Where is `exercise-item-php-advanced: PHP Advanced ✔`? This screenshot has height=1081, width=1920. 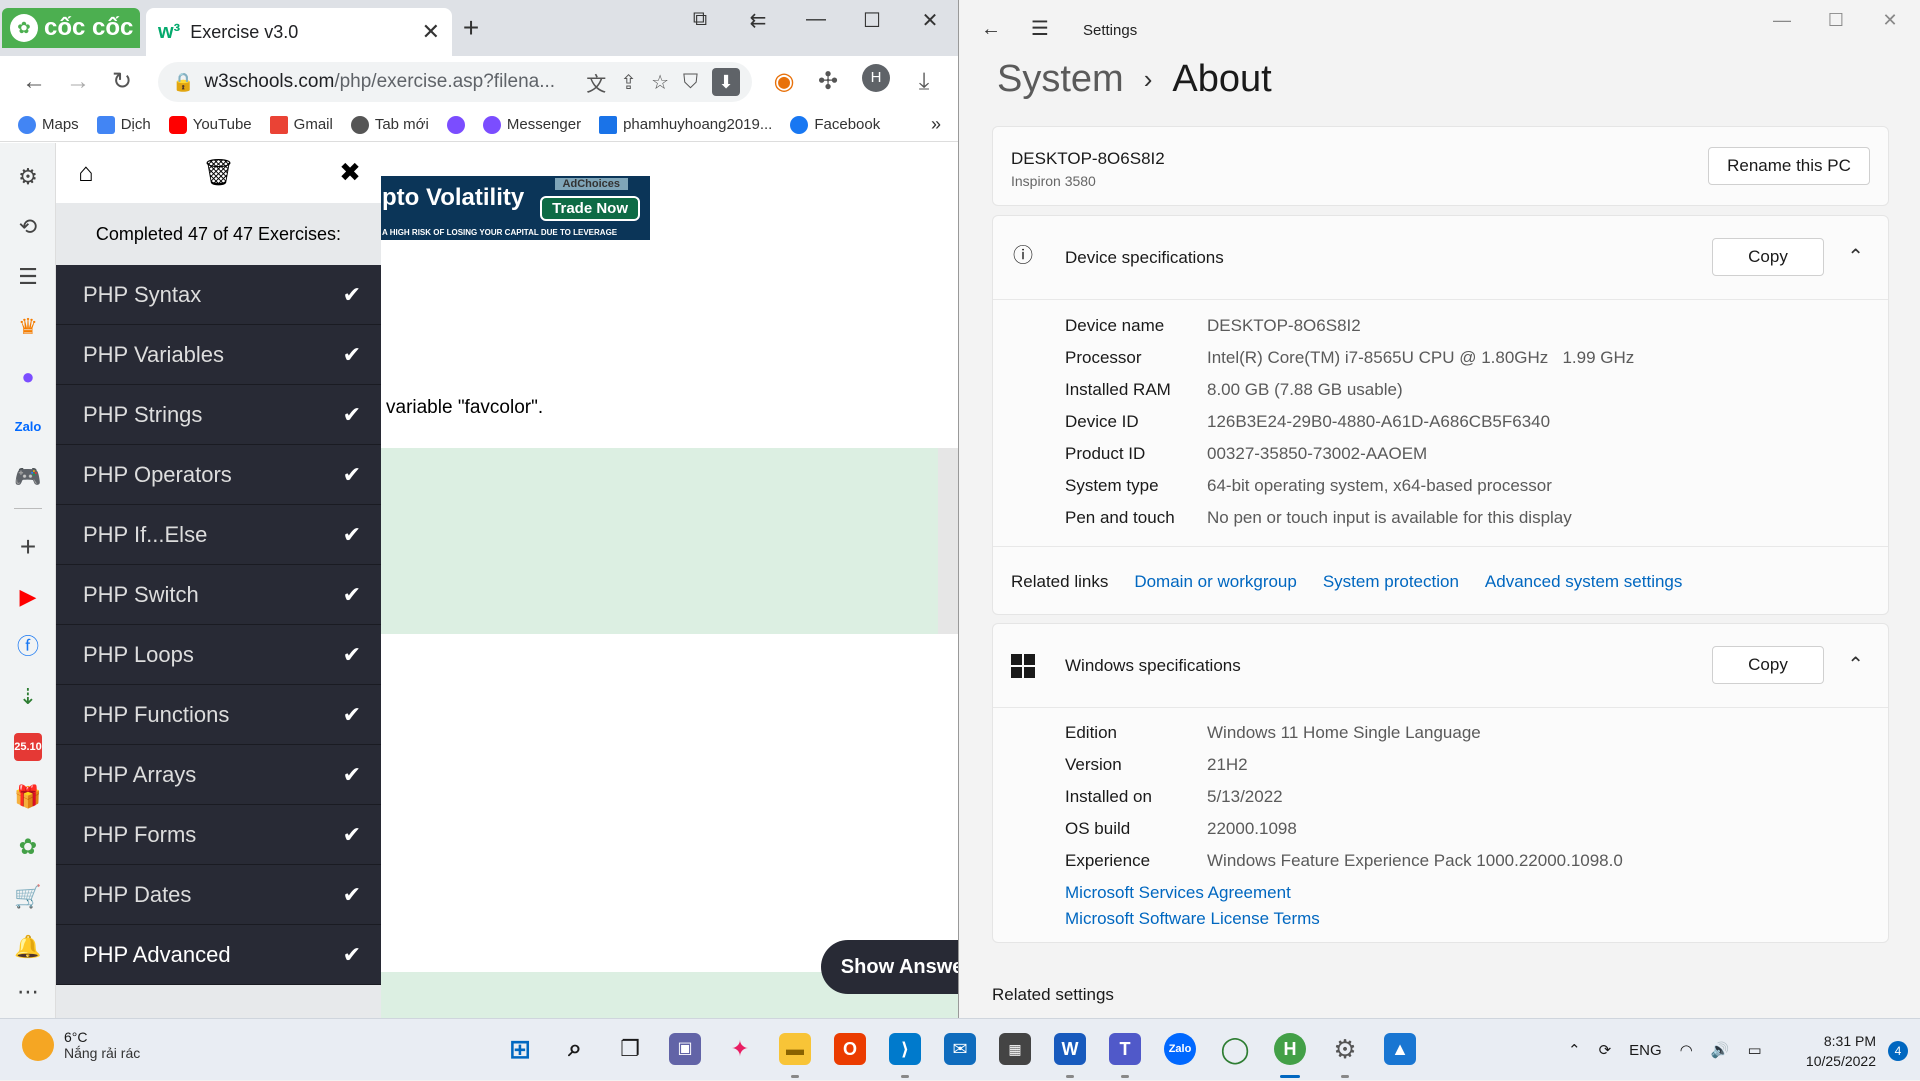
exercise-item-php-advanced: PHP Advanced ✔ is located at coordinates (218, 955).